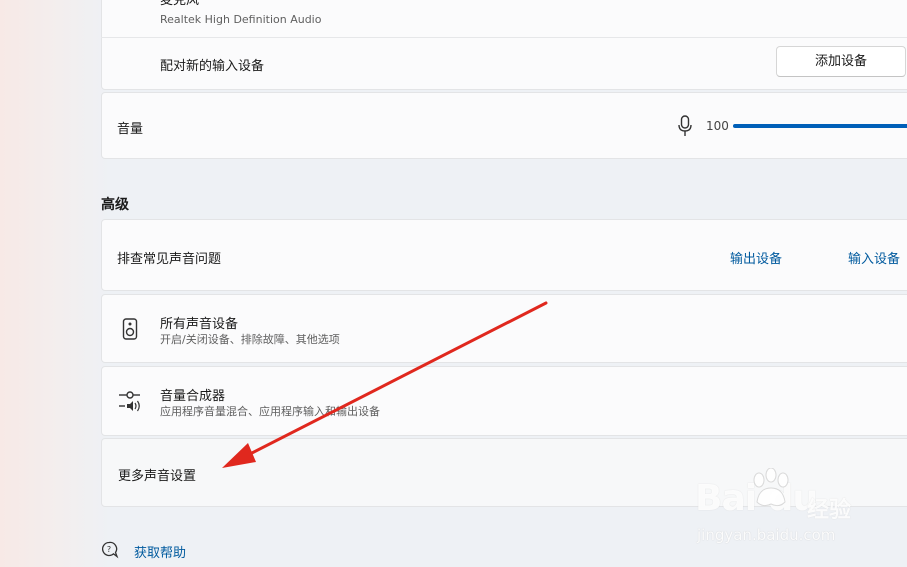  What do you see at coordinates (771, 487) in the screenshot?
I see `paw-logo-icon` at bounding box center [771, 487].